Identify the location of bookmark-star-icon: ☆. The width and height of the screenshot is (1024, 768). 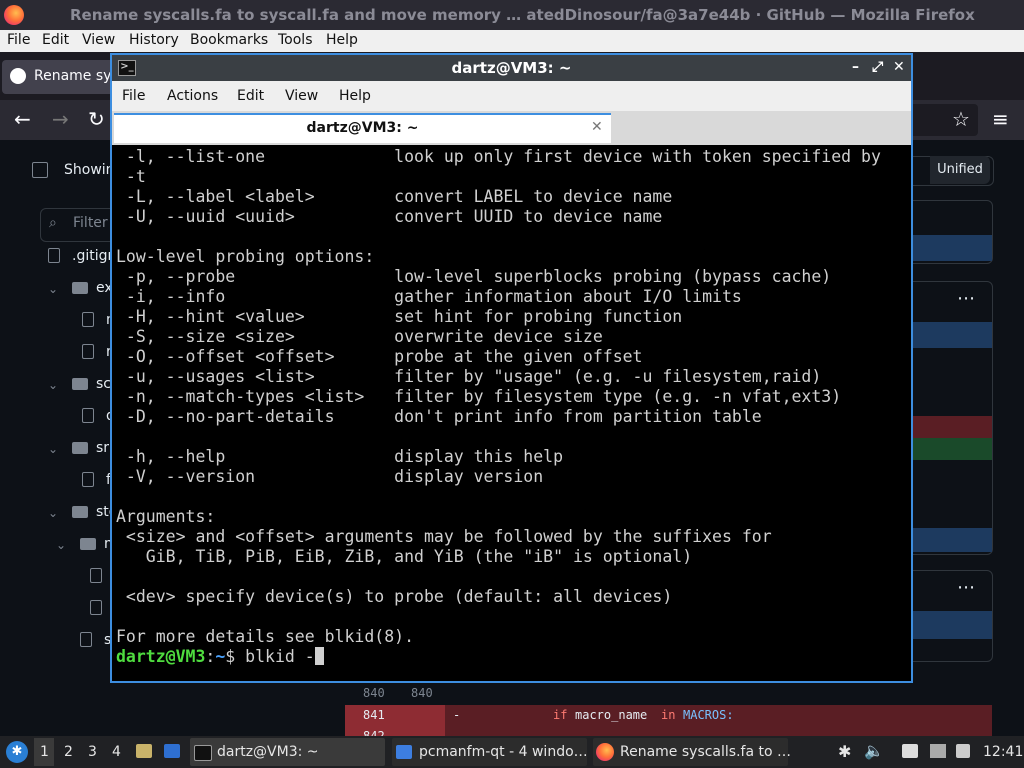
(961, 119).